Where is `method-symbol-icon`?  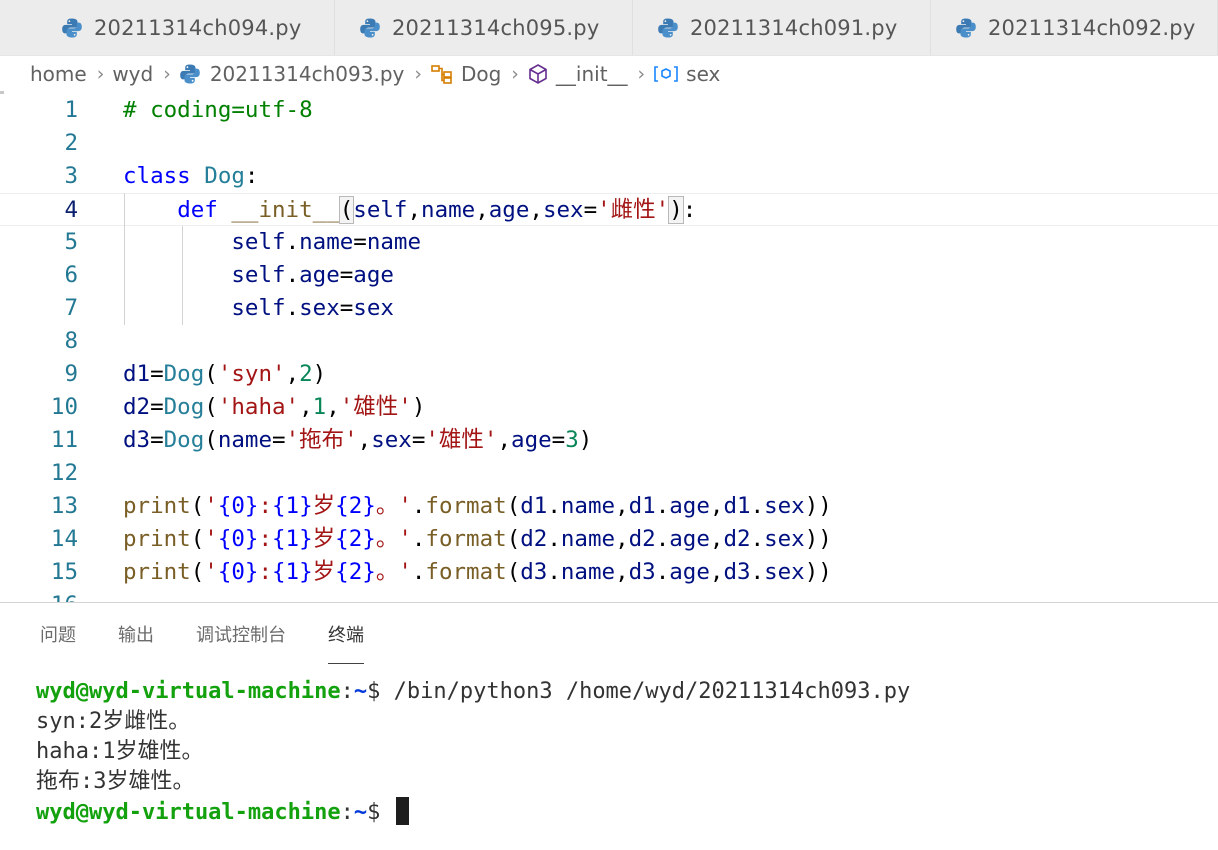 method-symbol-icon is located at coordinates (538, 74).